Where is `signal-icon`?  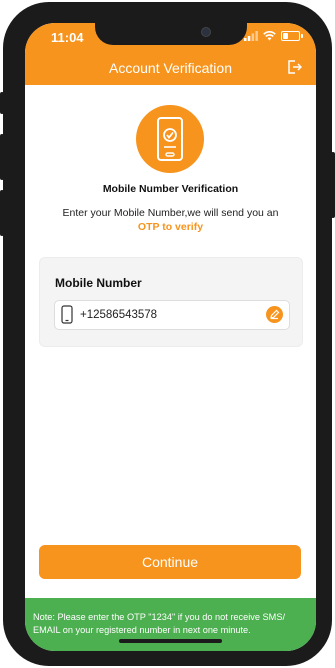 signal-icon is located at coordinates (251, 36).